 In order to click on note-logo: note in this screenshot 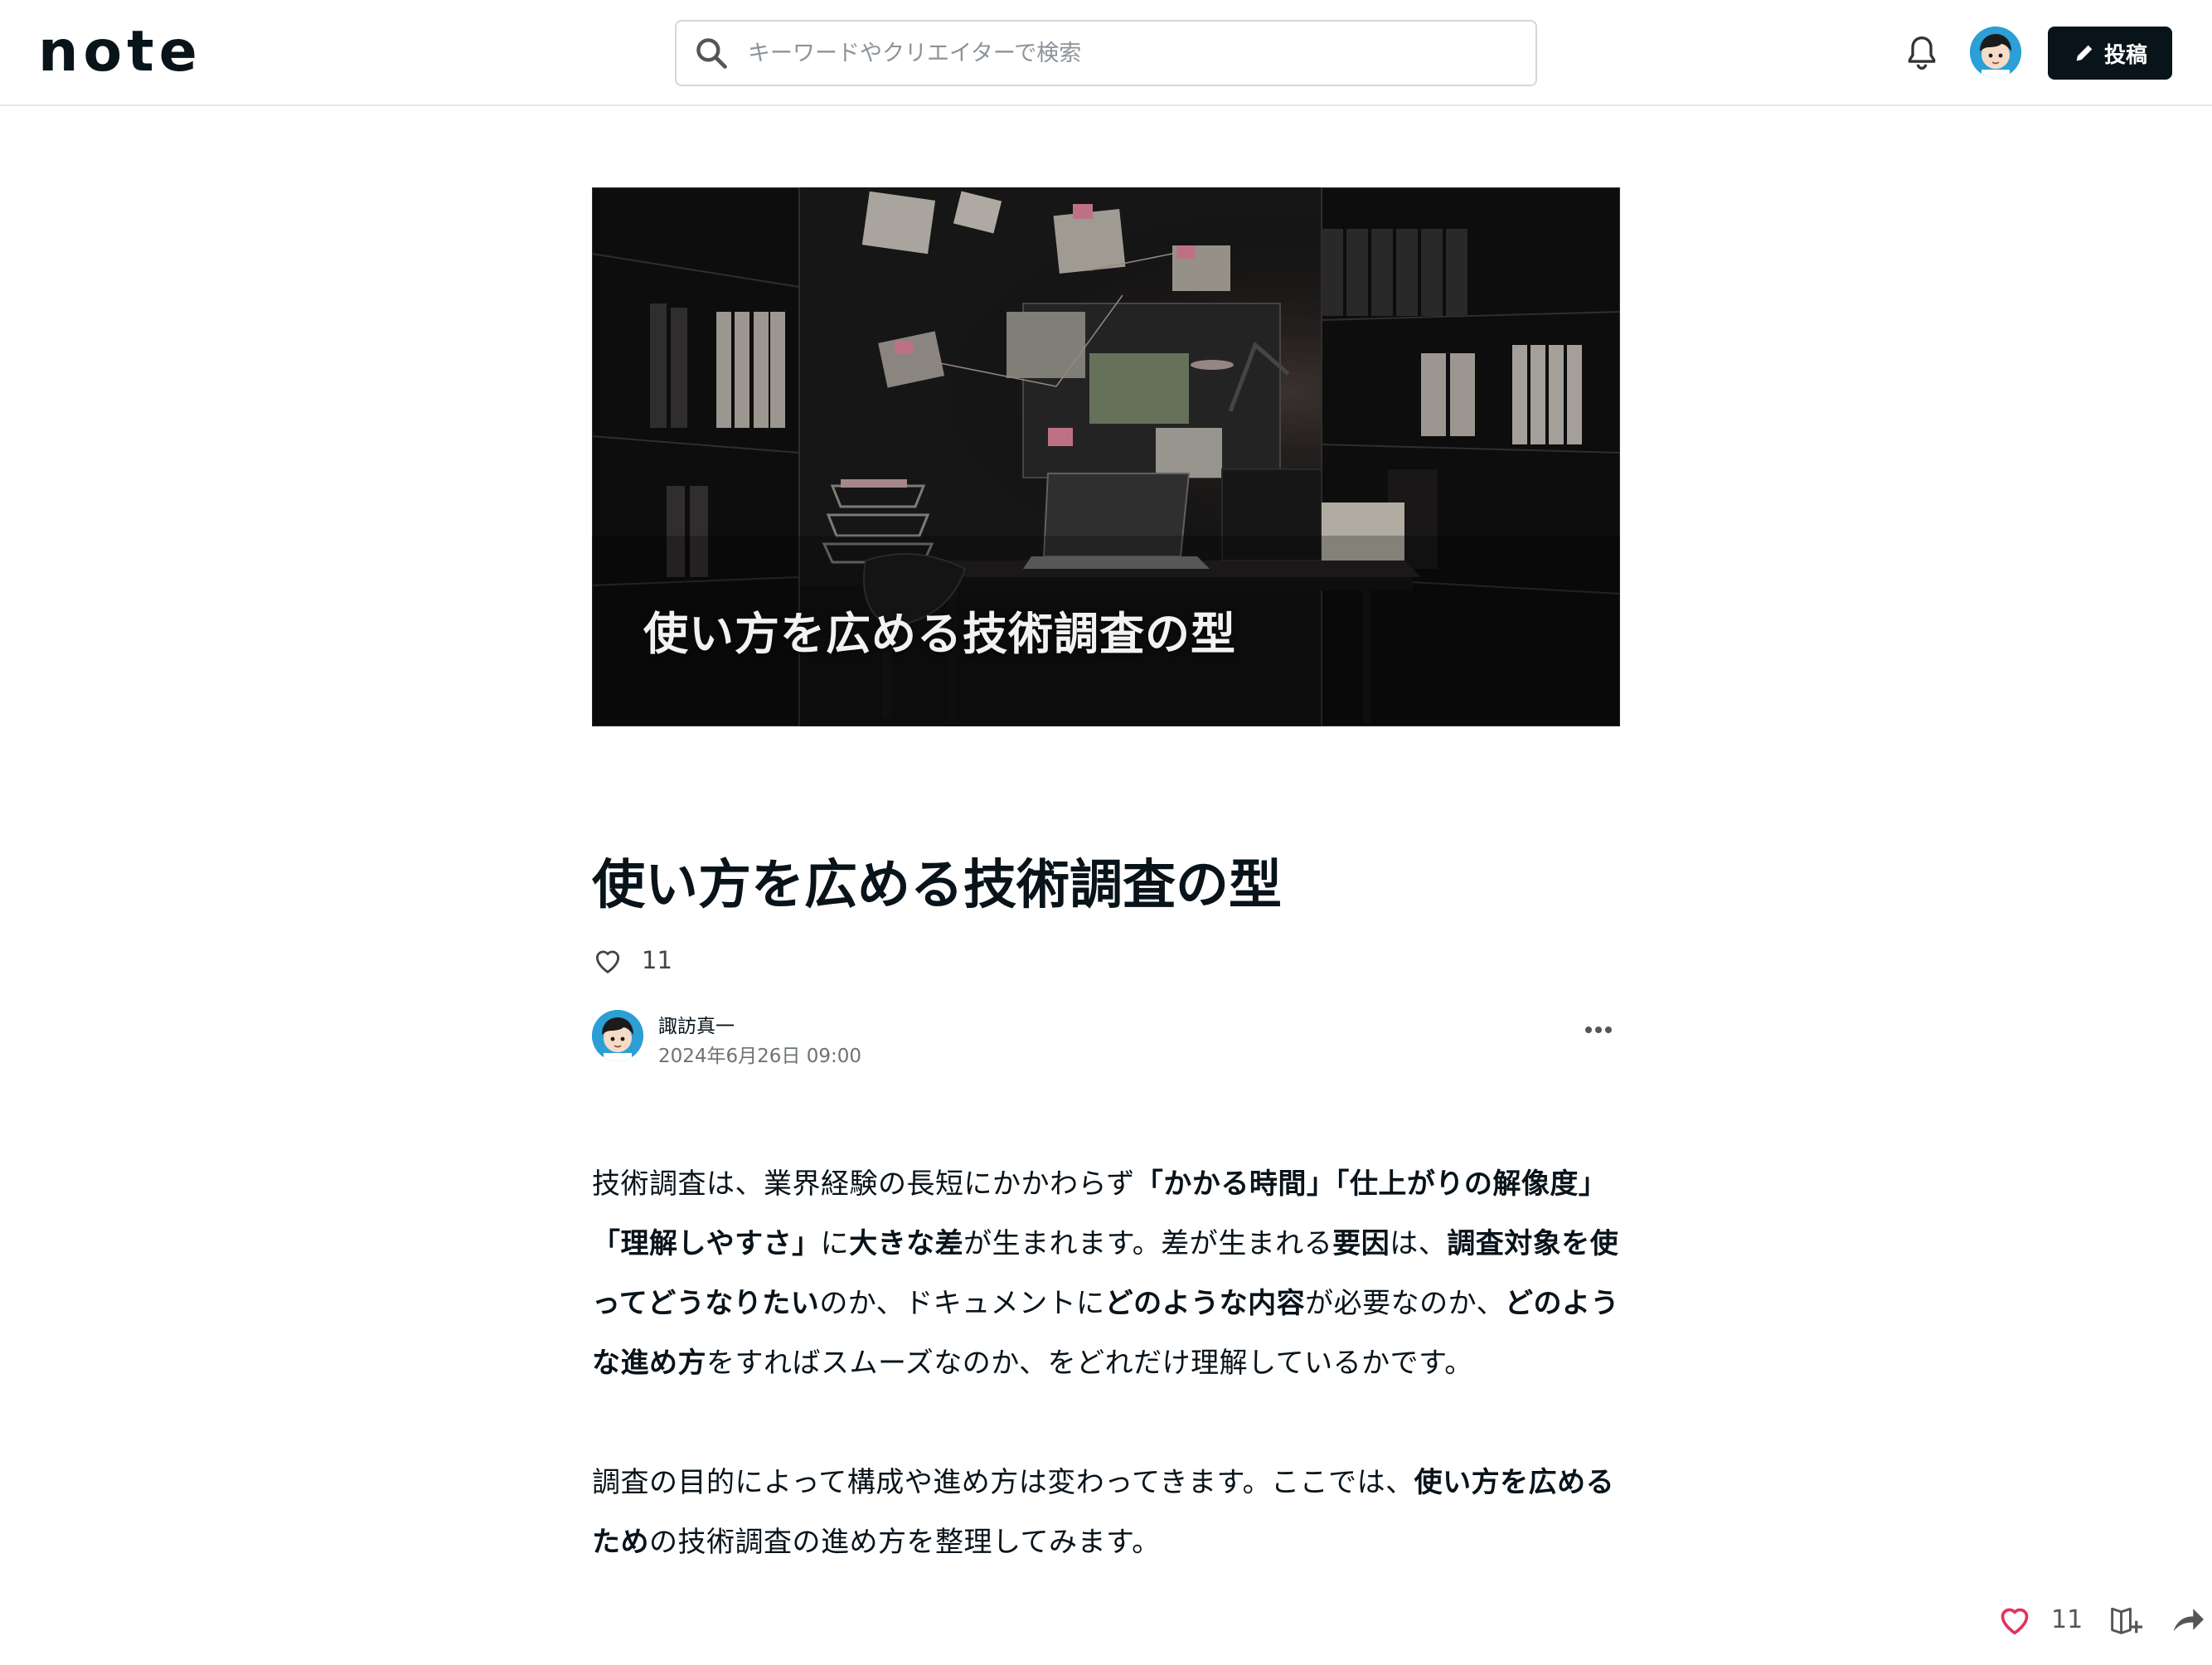, I will do `click(121, 52)`.